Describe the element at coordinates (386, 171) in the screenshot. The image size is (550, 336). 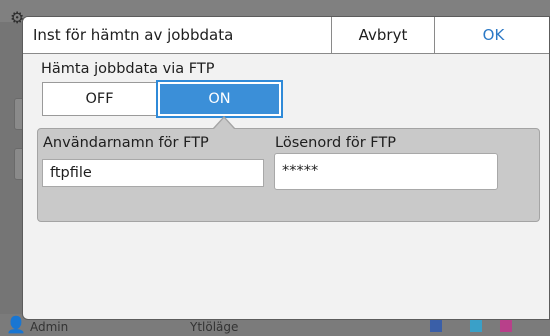
I see `ftp-password-field: *****` at that location.